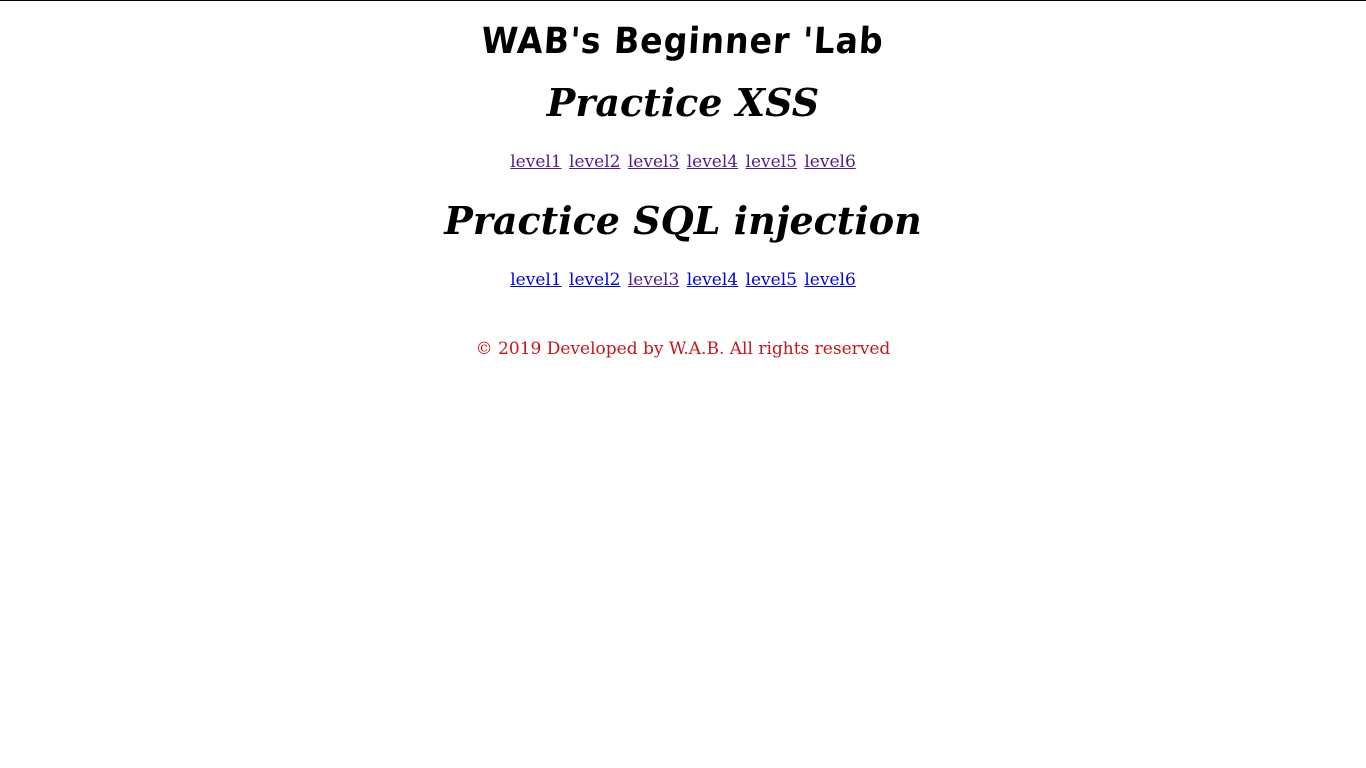 The image size is (1366, 768). What do you see at coordinates (653, 162) in the screenshot?
I see `xss-level3-link: level3` at bounding box center [653, 162].